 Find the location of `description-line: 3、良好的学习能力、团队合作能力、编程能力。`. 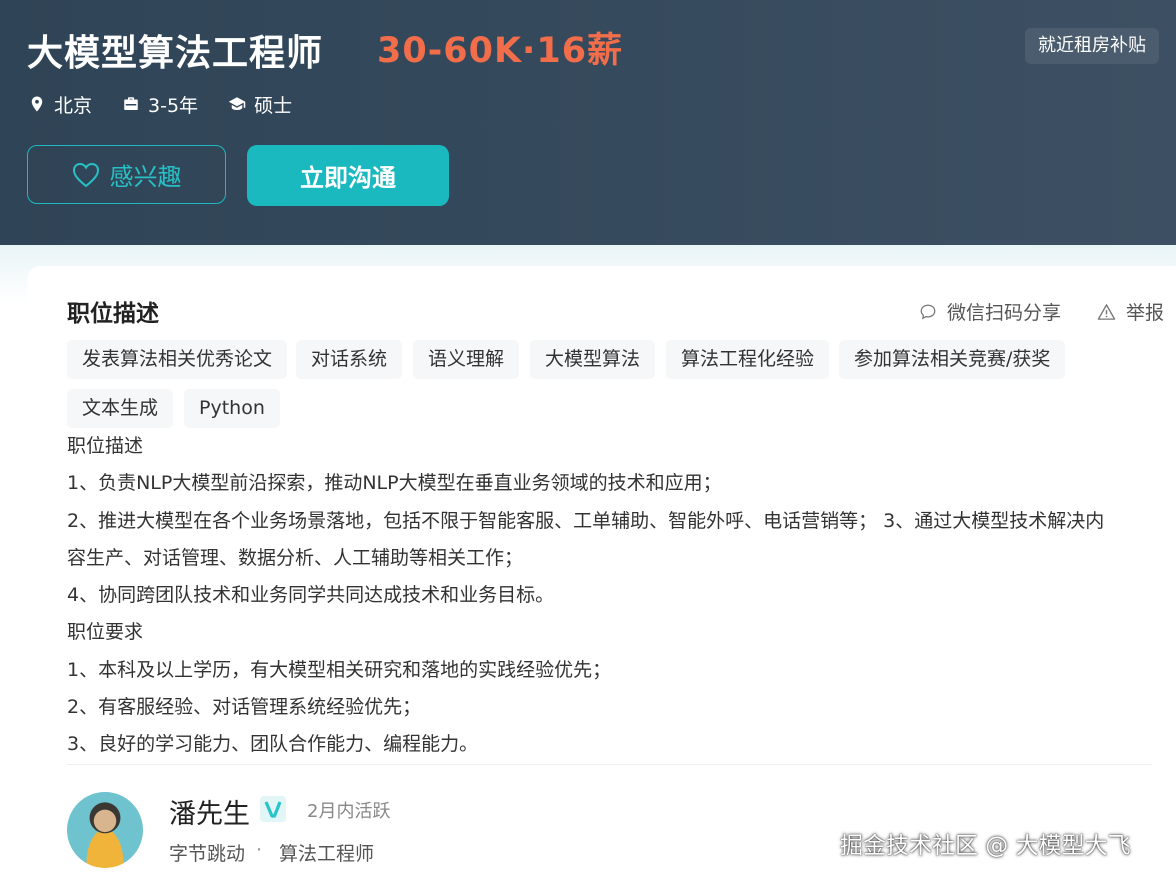

description-line: 3、良好的学习能力、团队合作能力、编程能力。 is located at coordinates (273, 744).